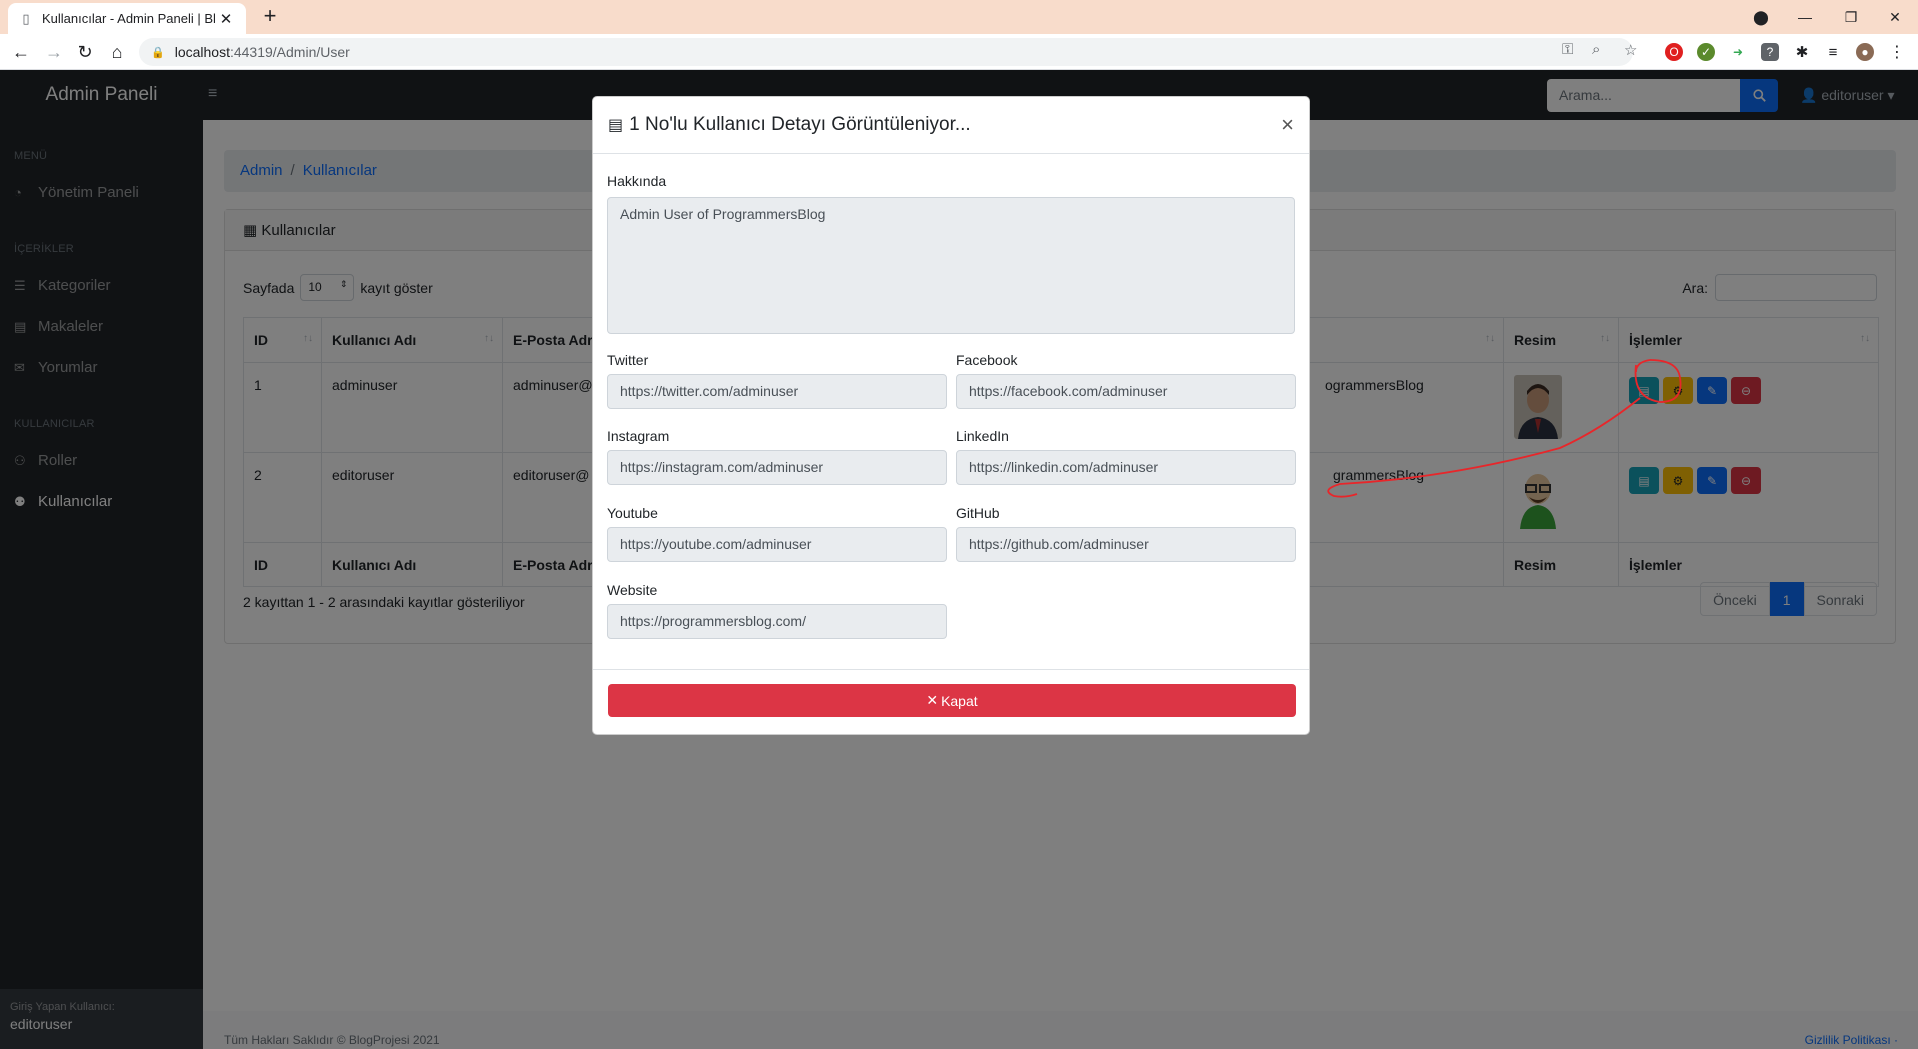 The width and height of the screenshot is (1918, 1049). What do you see at coordinates (1761, 17) in the screenshot?
I see `profile-dropdown-icon: ⬤` at bounding box center [1761, 17].